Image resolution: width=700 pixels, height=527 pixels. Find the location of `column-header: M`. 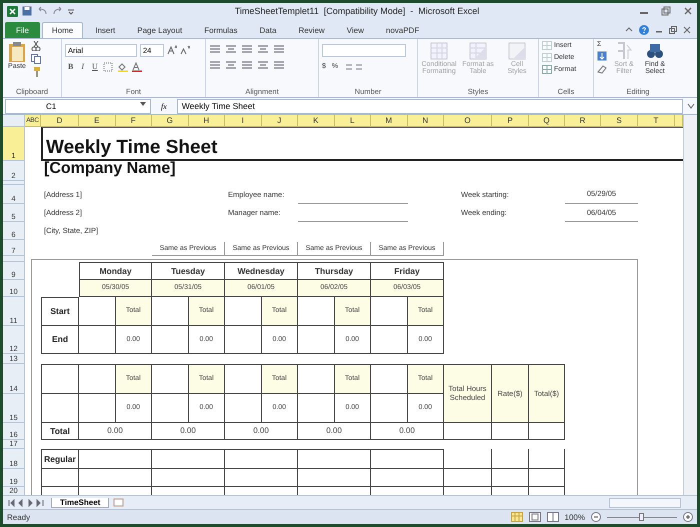

column-header: M is located at coordinates (389, 120).